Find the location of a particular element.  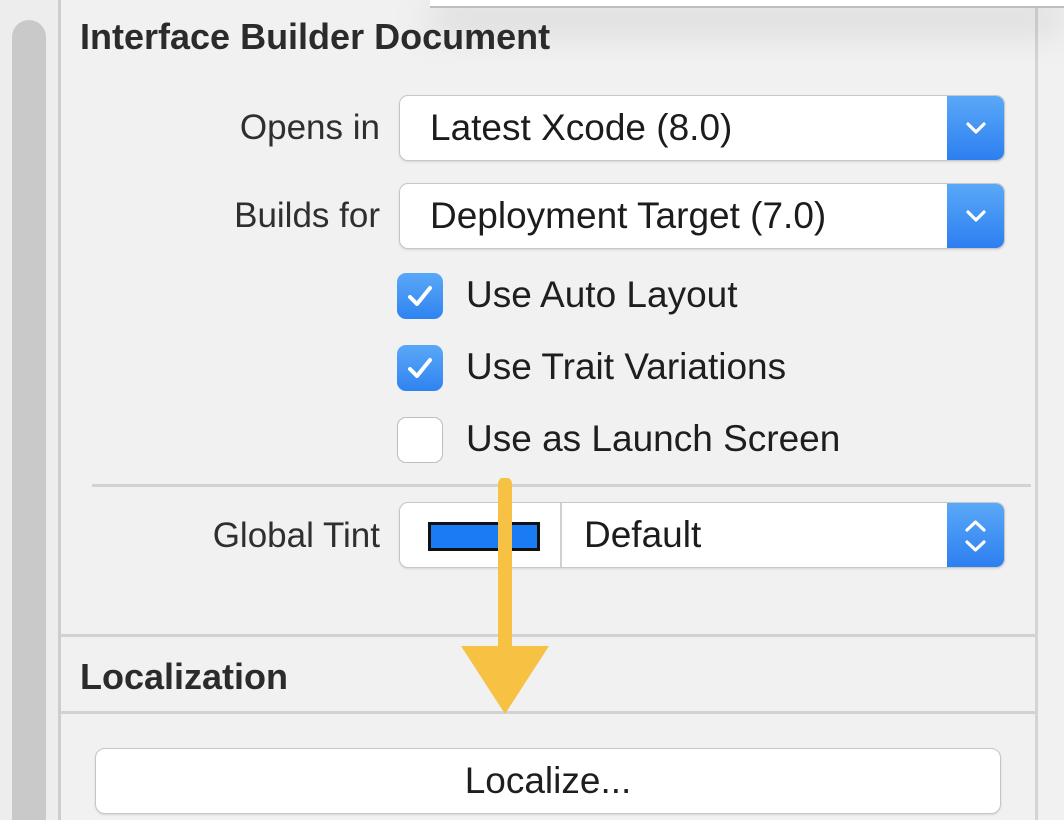

use-auto-layout-label: Use Auto Layout is located at coordinates (602, 295).